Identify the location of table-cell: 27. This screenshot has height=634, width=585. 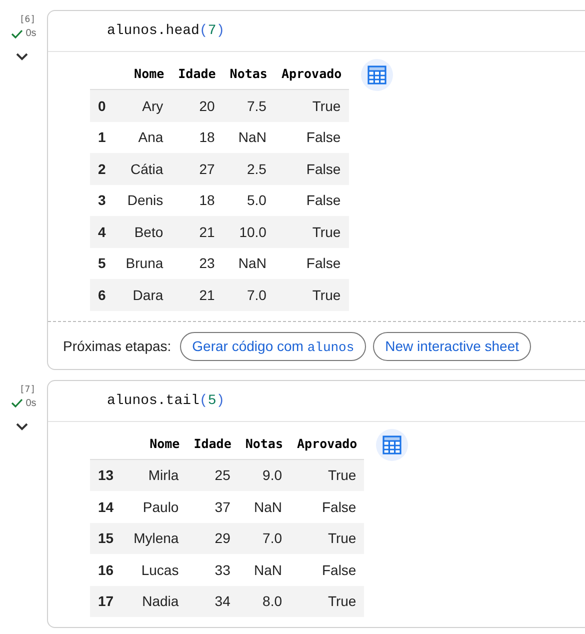
(197, 168).